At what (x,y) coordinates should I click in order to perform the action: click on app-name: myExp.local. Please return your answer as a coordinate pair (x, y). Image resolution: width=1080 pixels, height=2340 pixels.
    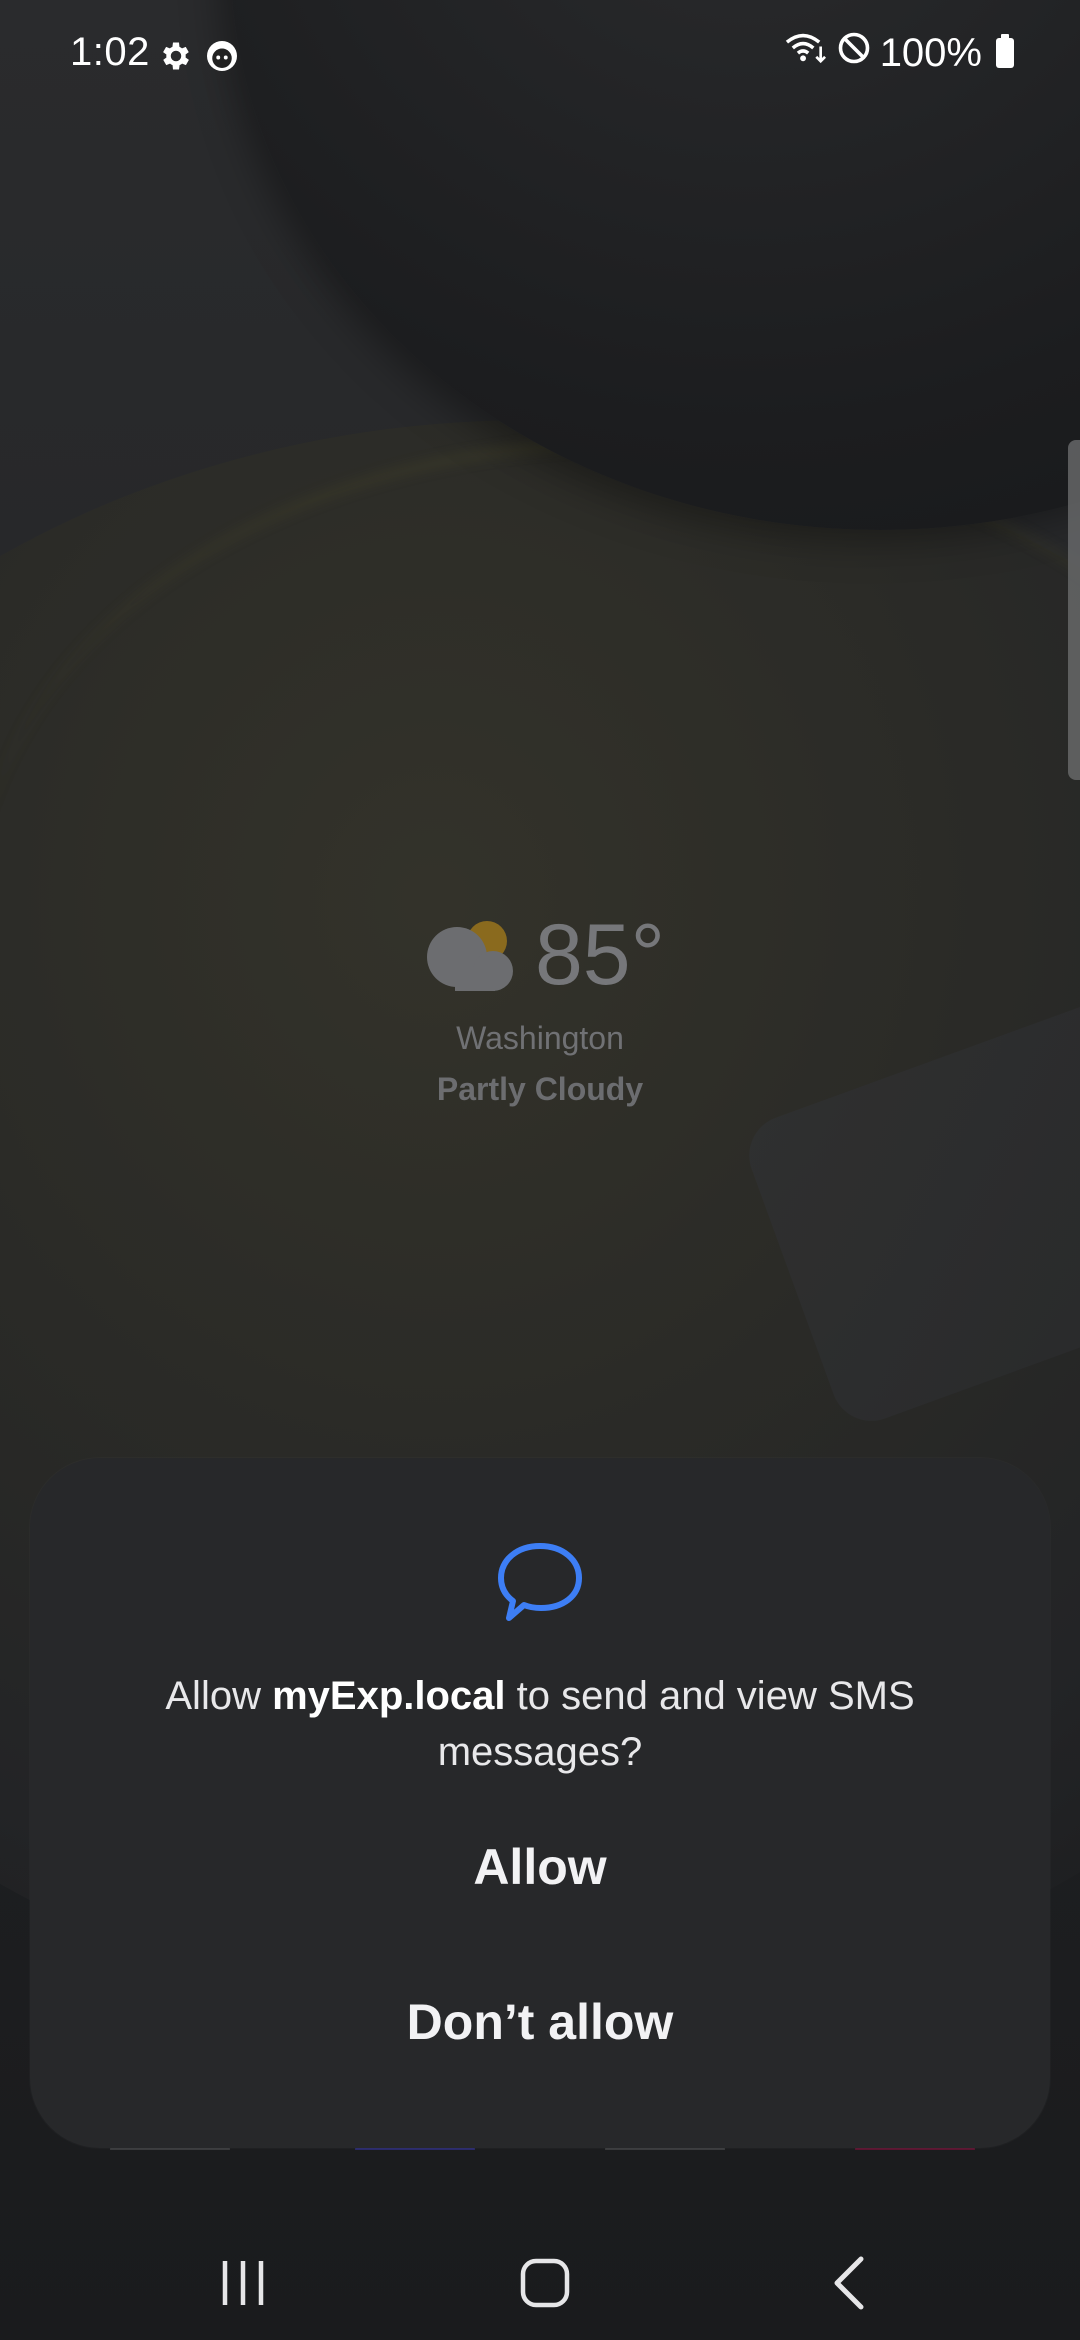
    Looking at the image, I should click on (389, 1696).